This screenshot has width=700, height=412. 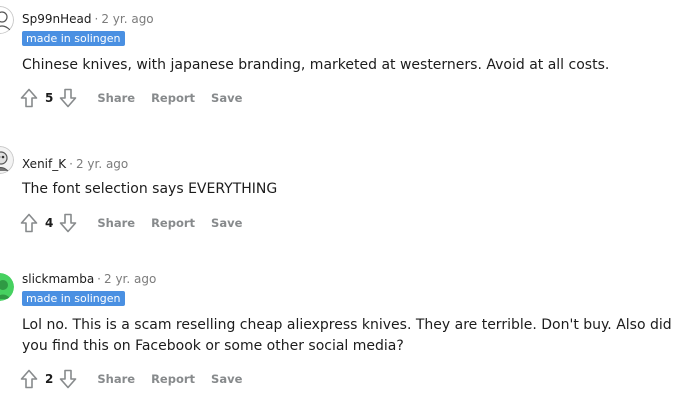 What do you see at coordinates (49, 98) in the screenshot?
I see `vote-score: 5` at bounding box center [49, 98].